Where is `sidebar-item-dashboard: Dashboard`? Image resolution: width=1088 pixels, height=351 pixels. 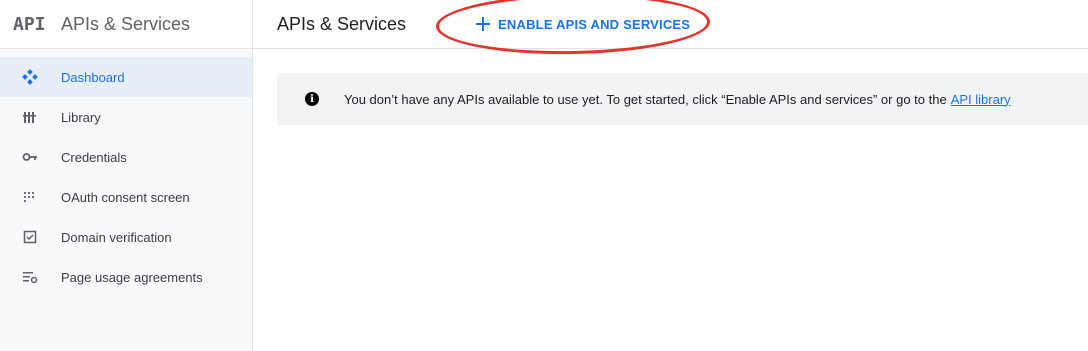
sidebar-item-dashboard: Dashboard is located at coordinates (126, 77).